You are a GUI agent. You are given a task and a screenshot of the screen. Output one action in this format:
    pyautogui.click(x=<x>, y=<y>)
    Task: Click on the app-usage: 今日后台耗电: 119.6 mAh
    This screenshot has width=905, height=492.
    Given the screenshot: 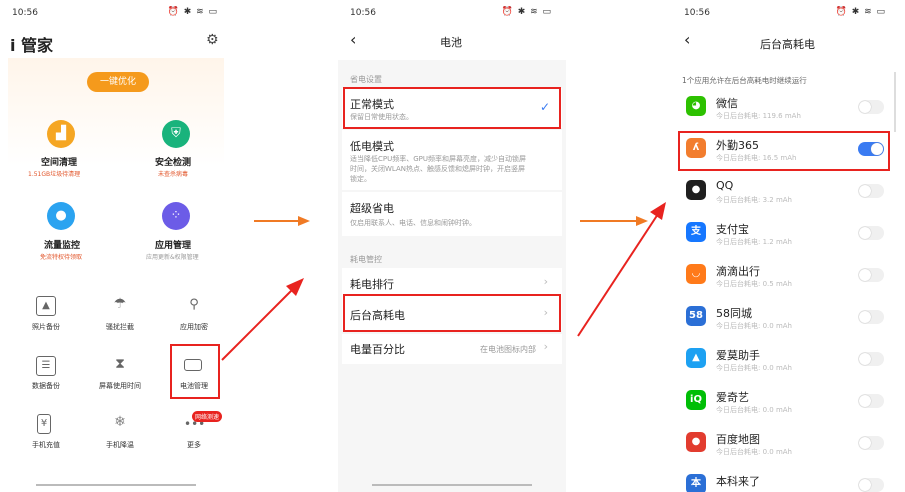 What is the action you would take?
    pyautogui.click(x=758, y=116)
    